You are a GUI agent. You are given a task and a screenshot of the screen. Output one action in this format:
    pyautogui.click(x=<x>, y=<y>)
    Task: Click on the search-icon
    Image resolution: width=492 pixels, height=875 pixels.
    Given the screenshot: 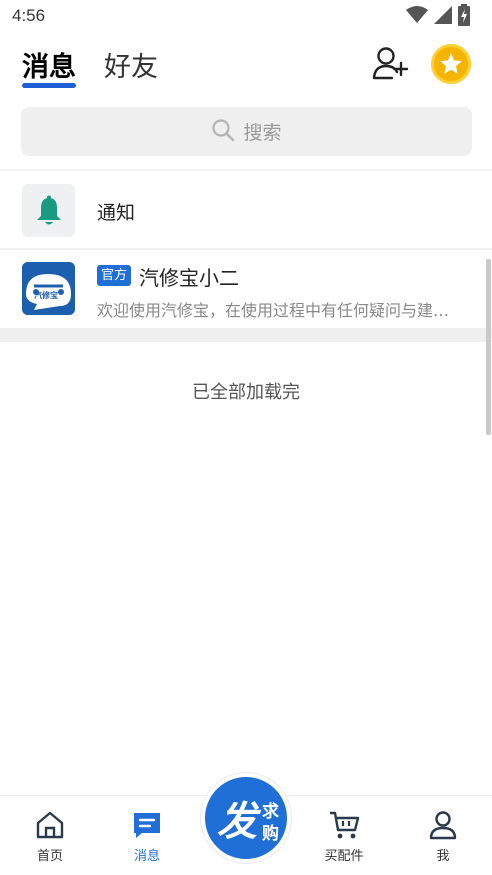 What is the action you would take?
    pyautogui.click(x=223, y=132)
    